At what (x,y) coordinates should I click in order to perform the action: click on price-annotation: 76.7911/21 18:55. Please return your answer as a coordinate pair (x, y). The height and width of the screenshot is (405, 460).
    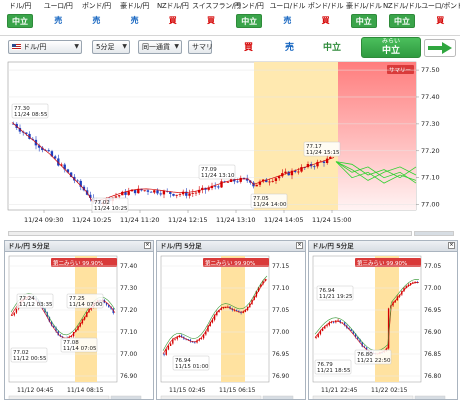
    Looking at the image, I should click on (333, 367).